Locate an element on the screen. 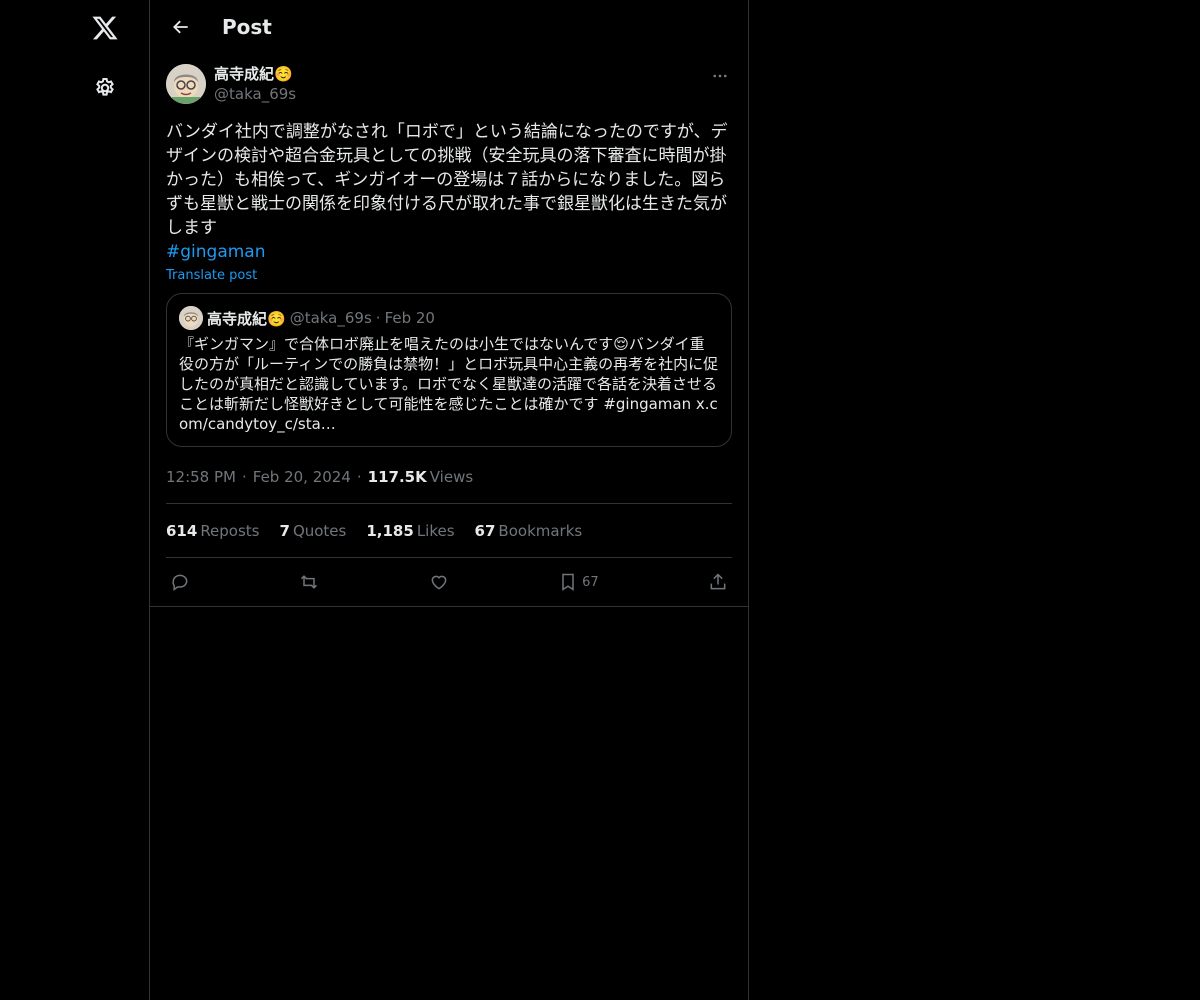  views-count: 117.5K is located at coordinates (397, 477).